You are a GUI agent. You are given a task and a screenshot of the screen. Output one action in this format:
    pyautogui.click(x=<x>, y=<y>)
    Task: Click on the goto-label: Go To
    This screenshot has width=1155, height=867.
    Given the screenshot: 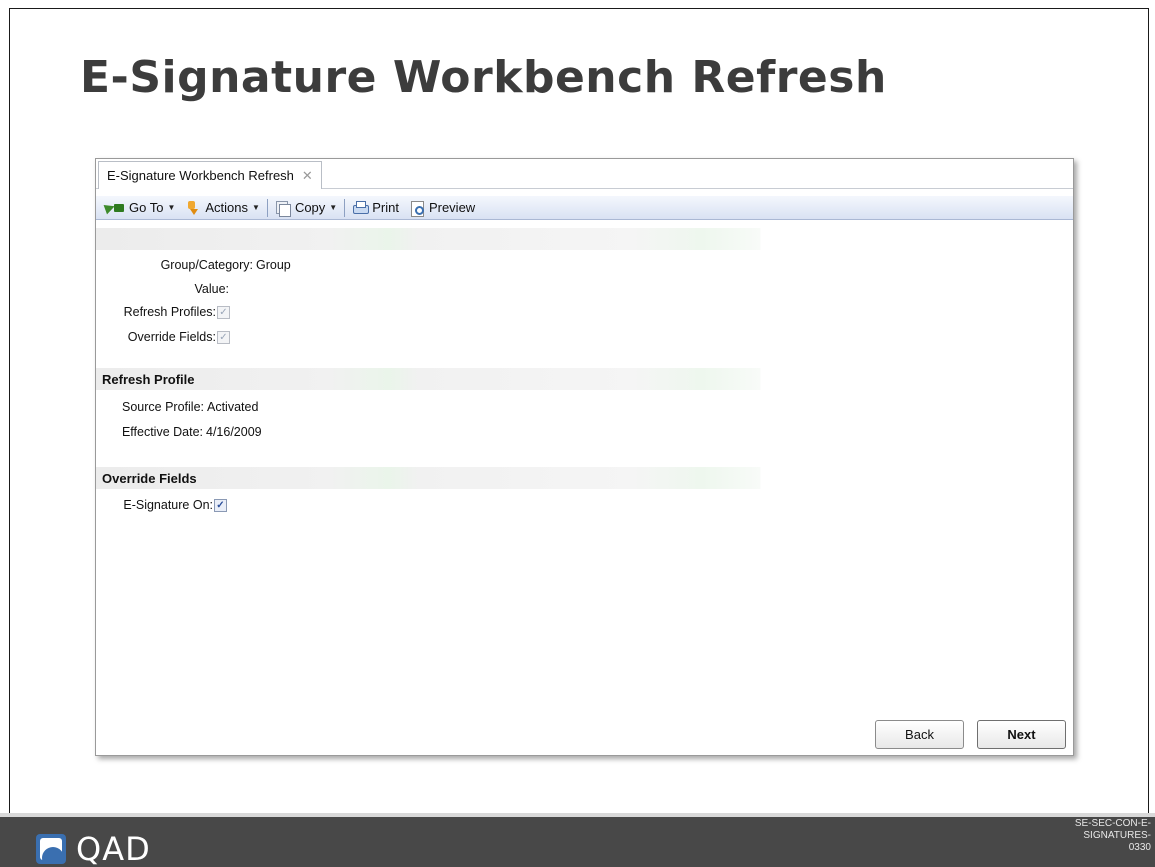 What is the action you would take?
    pyautogui.click(x=146, y=207)
    